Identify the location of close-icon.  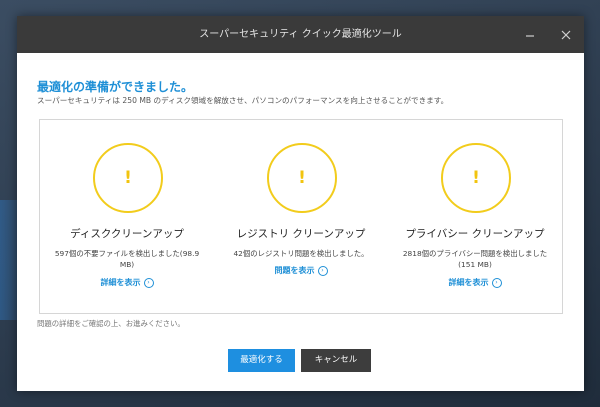
(566, 34).